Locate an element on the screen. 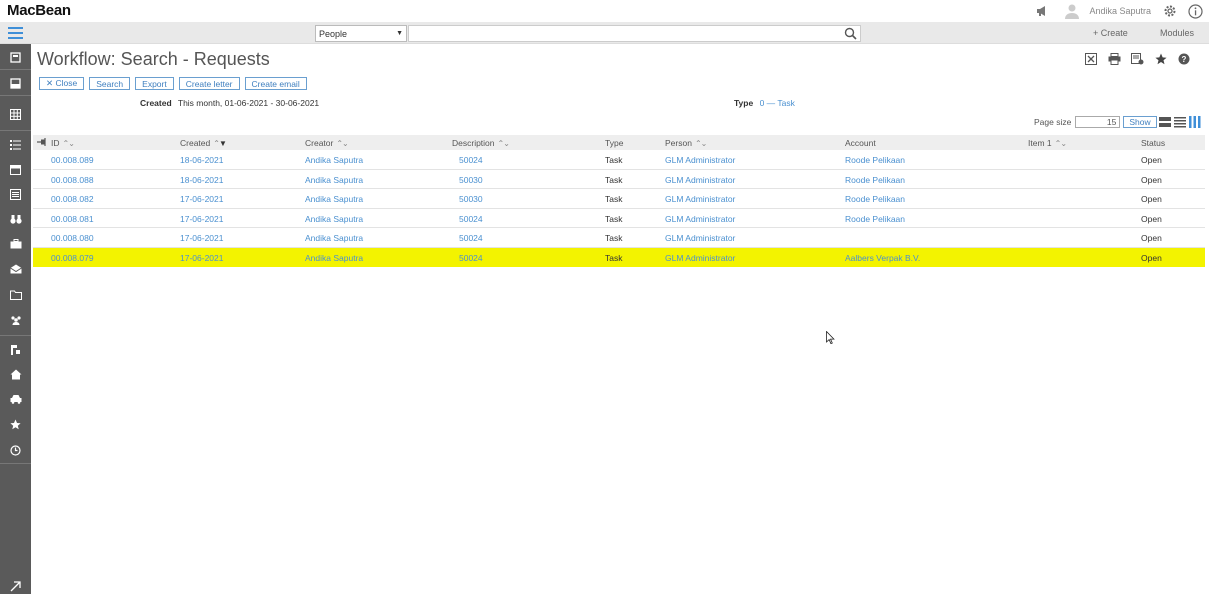 The width and height of the screenshot is (1209, 597). cell-id: 00.008.088 is located at coordinates (72, 180).